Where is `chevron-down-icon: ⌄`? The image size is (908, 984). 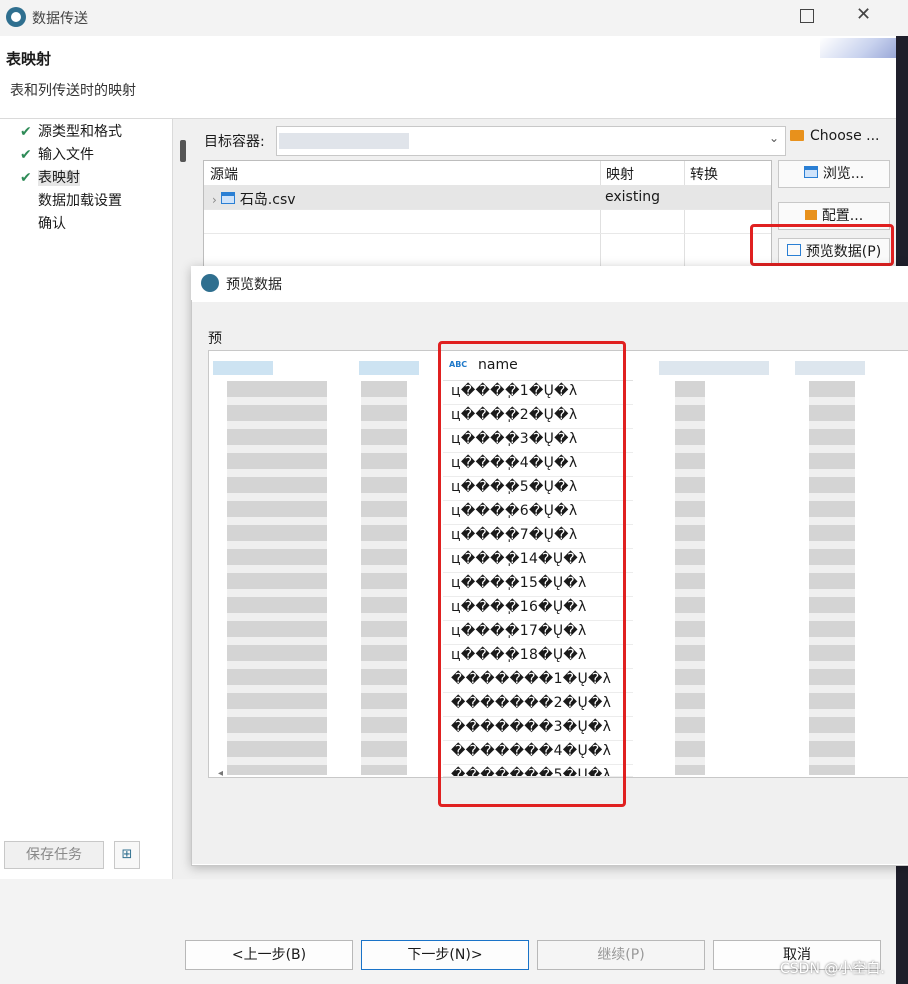 chevron-down-icon: ⌄ is located at coordinates (774, 138).